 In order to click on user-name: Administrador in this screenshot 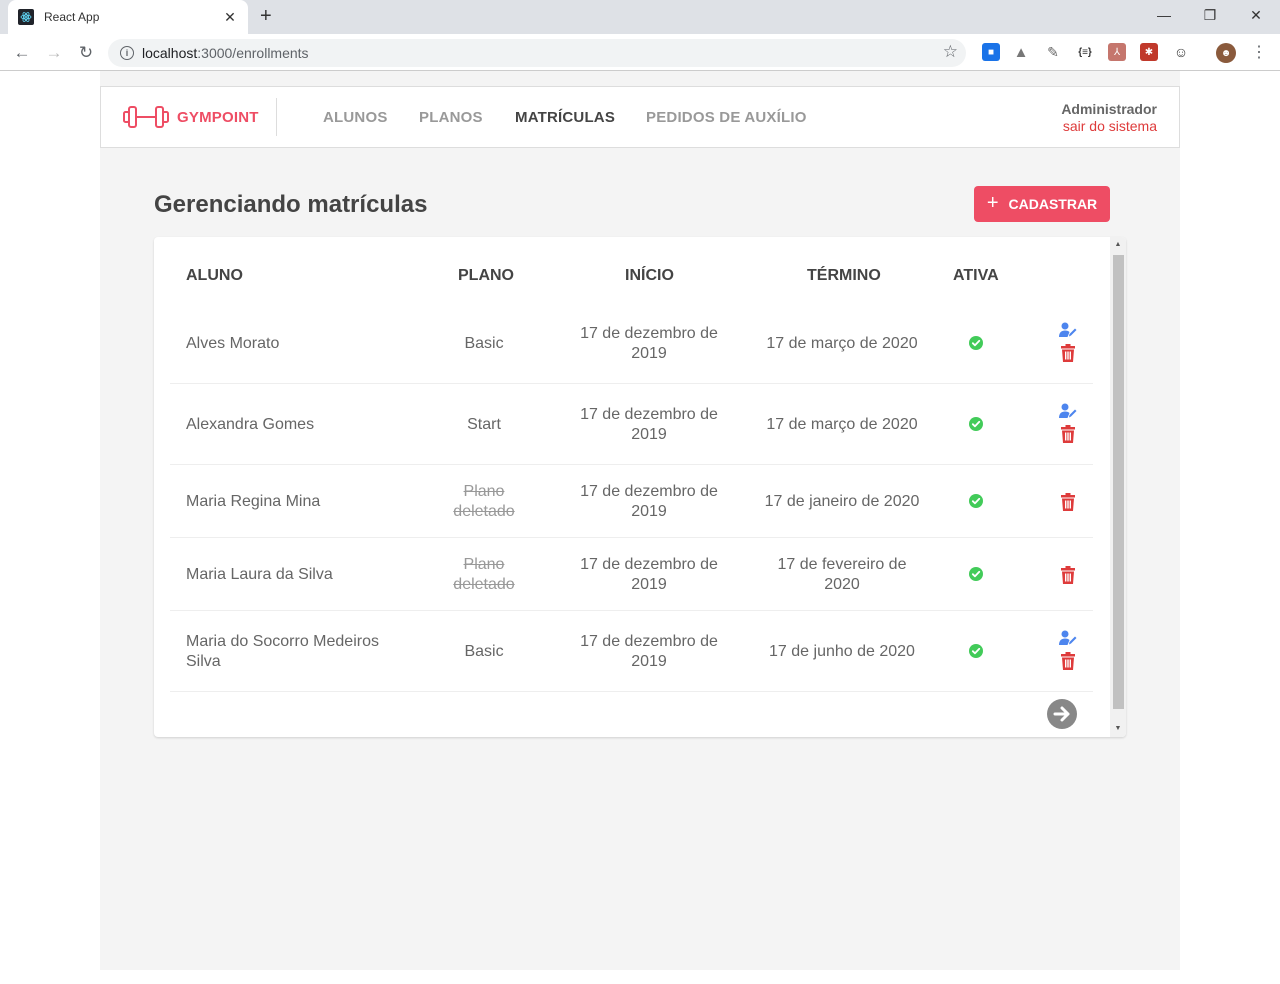, I will do `click(1109, 109)`.